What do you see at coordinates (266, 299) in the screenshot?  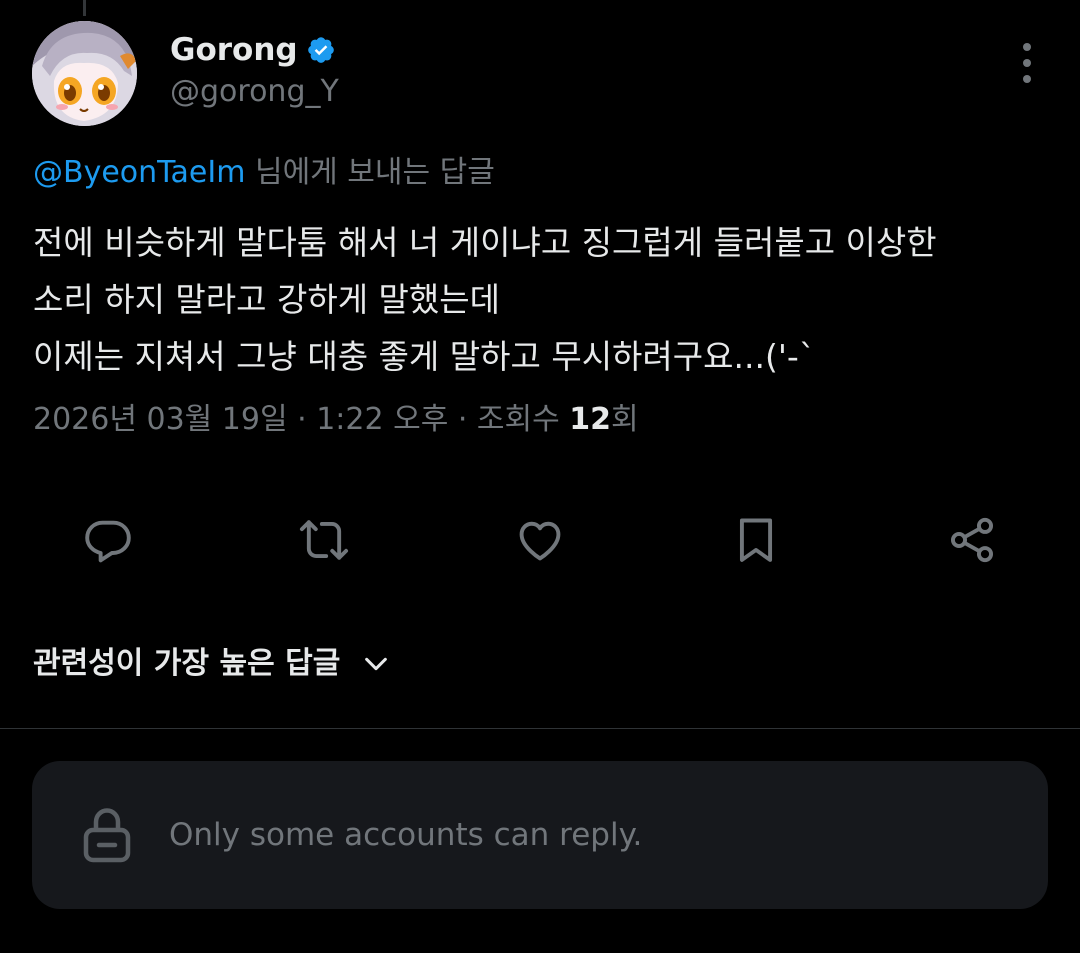 I see `tweet-line: 소리 하지 말라고 강하게 말했는데` at bounding box center [266, 299].